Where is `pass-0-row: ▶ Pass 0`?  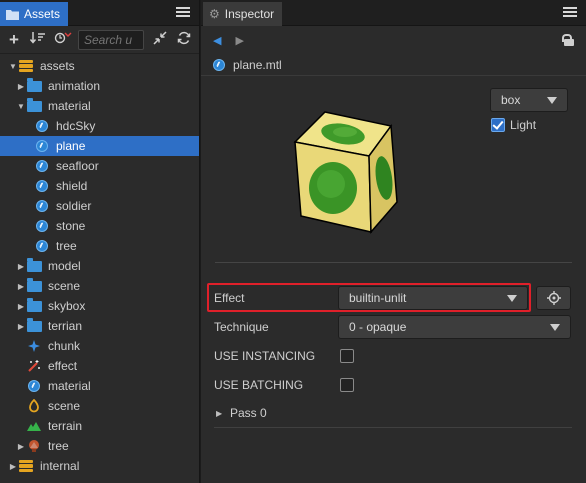
pass-0-row: ▶ Pass 0 is located at coordinates (393, 413).